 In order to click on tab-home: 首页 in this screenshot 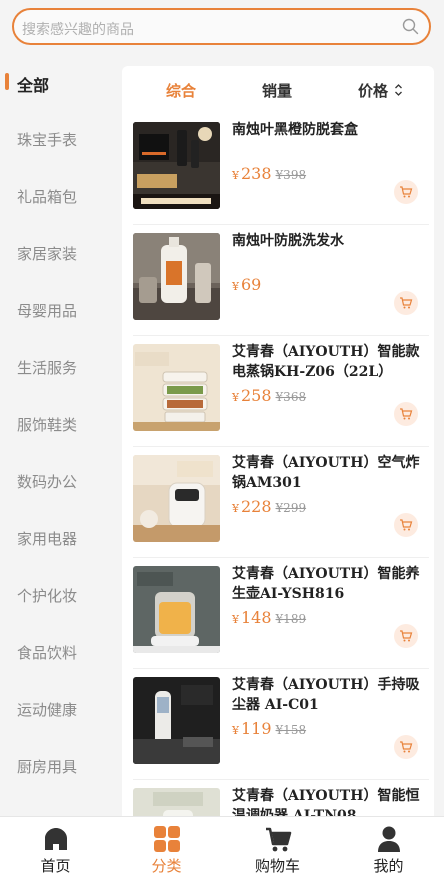, I will do `click(55, 849)`.